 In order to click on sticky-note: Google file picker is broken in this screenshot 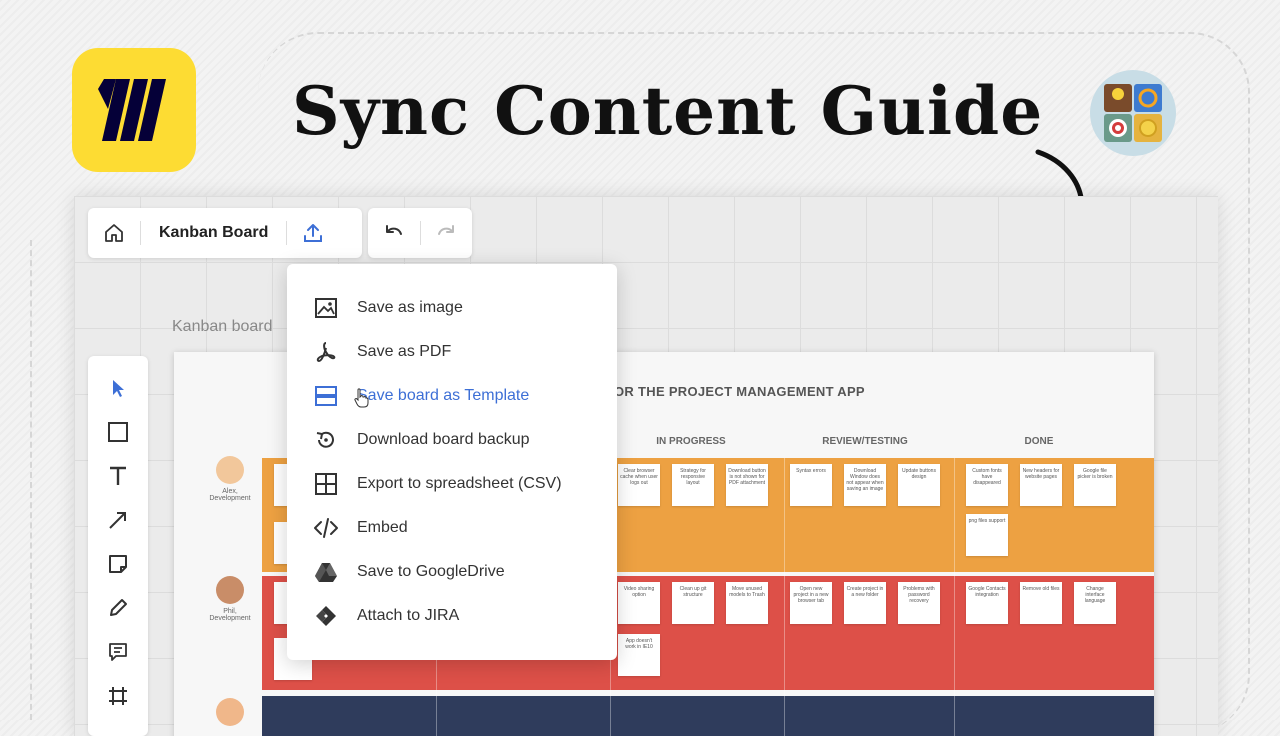, I will do `click(1095, 485)`.